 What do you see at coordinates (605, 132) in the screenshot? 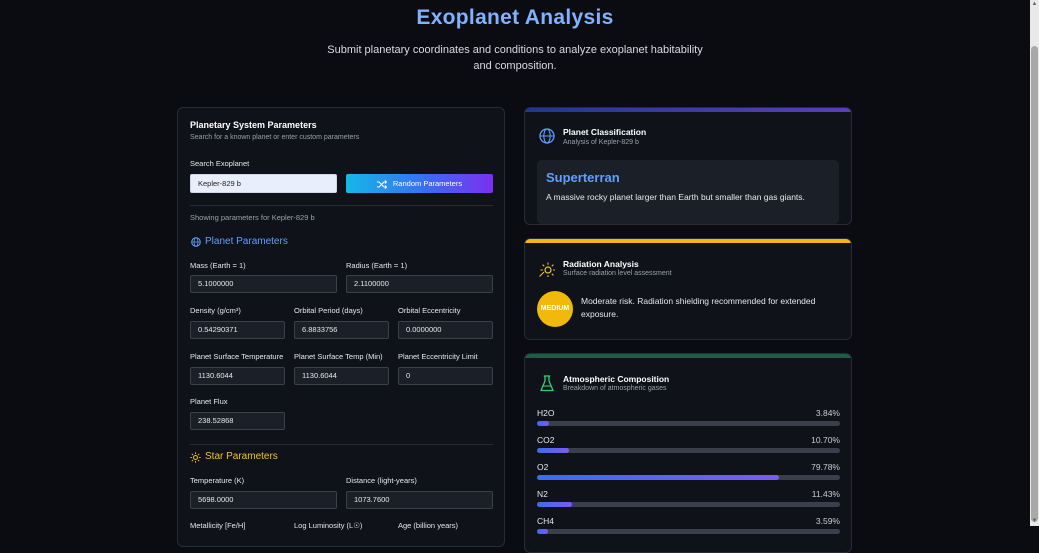
I see `classification-title: Planet Classification` at bounding box center [605, 132].